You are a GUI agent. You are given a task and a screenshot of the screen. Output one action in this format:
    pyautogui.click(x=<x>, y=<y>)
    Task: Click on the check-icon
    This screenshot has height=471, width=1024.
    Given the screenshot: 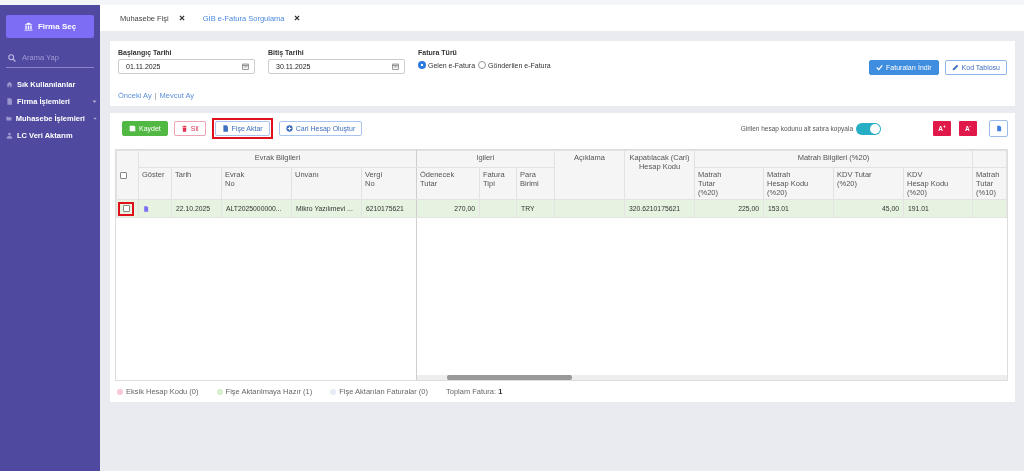 What is the action you would take?
    pyautogui.click(x=880, y=67)
    